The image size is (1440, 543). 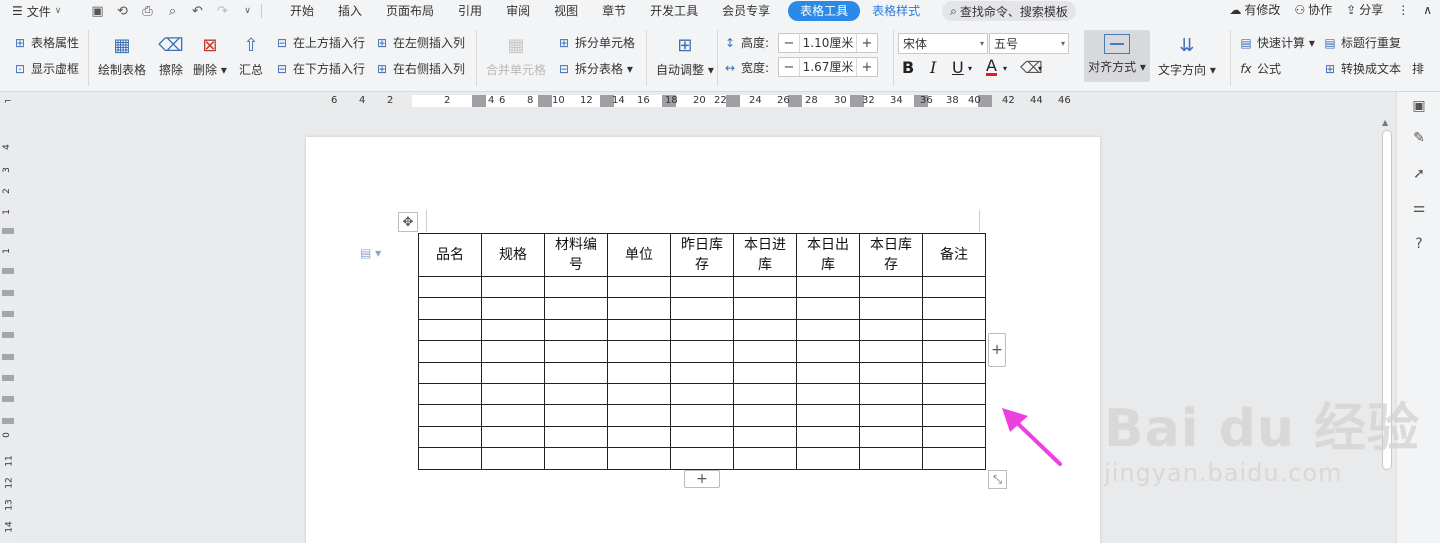 What do you see at coordinates (251, 55) in the screenshot?
I see `summary-button: ⇧ 汇总` at bounding box center [251, 55].